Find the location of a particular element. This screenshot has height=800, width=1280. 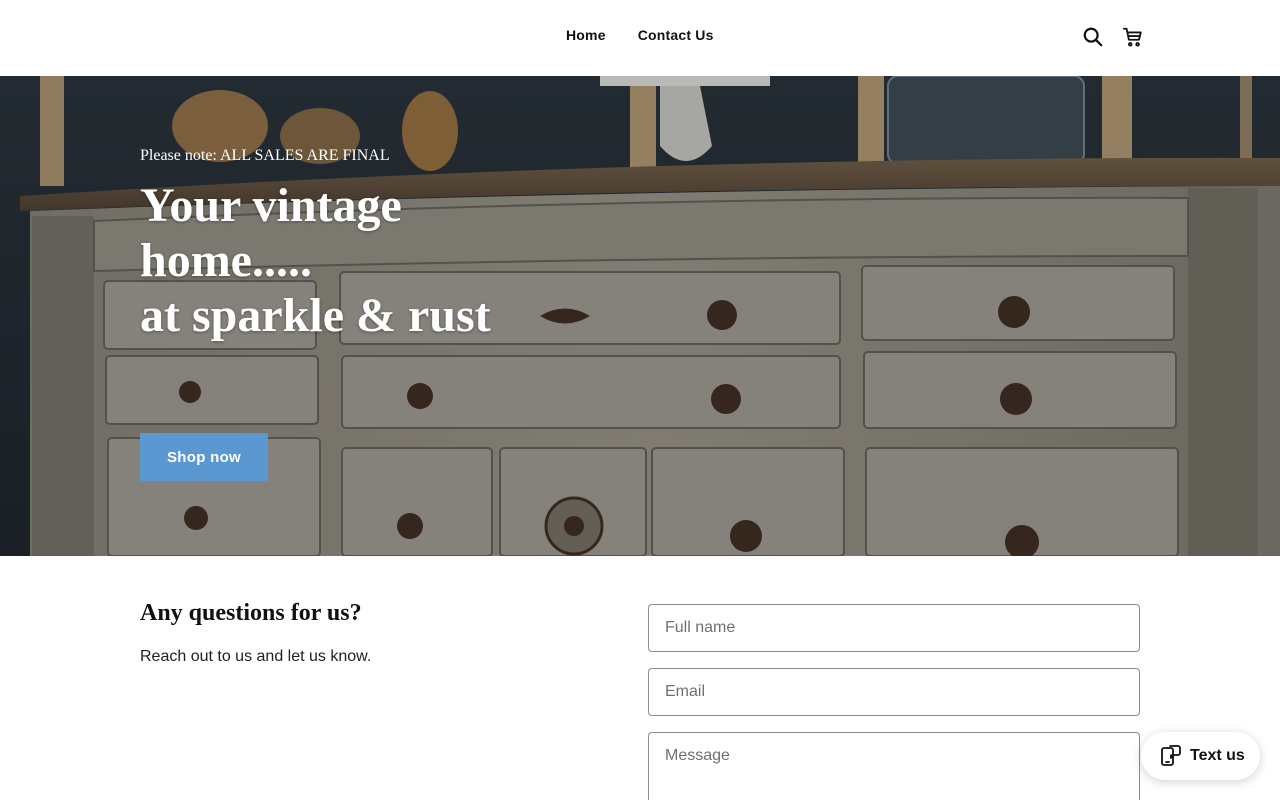

hero-headline: Your vintage home..... at sparkle & rust is located at coordinates (350, 260).